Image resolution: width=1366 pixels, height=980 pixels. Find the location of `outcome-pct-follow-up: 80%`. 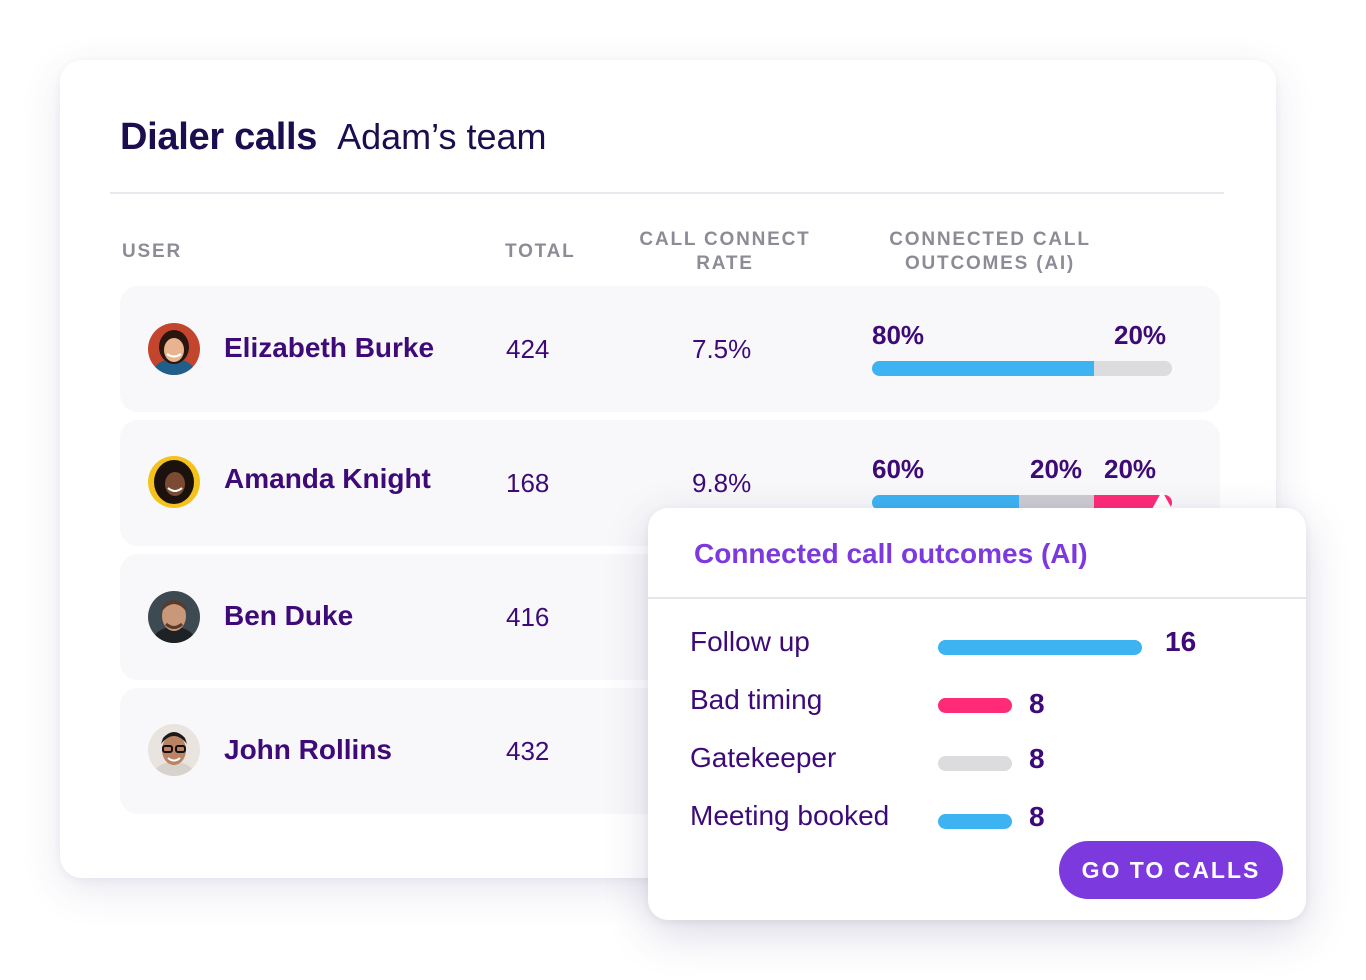

outcome-pct-follow-up: 80% is located at coordinates (898, 335).